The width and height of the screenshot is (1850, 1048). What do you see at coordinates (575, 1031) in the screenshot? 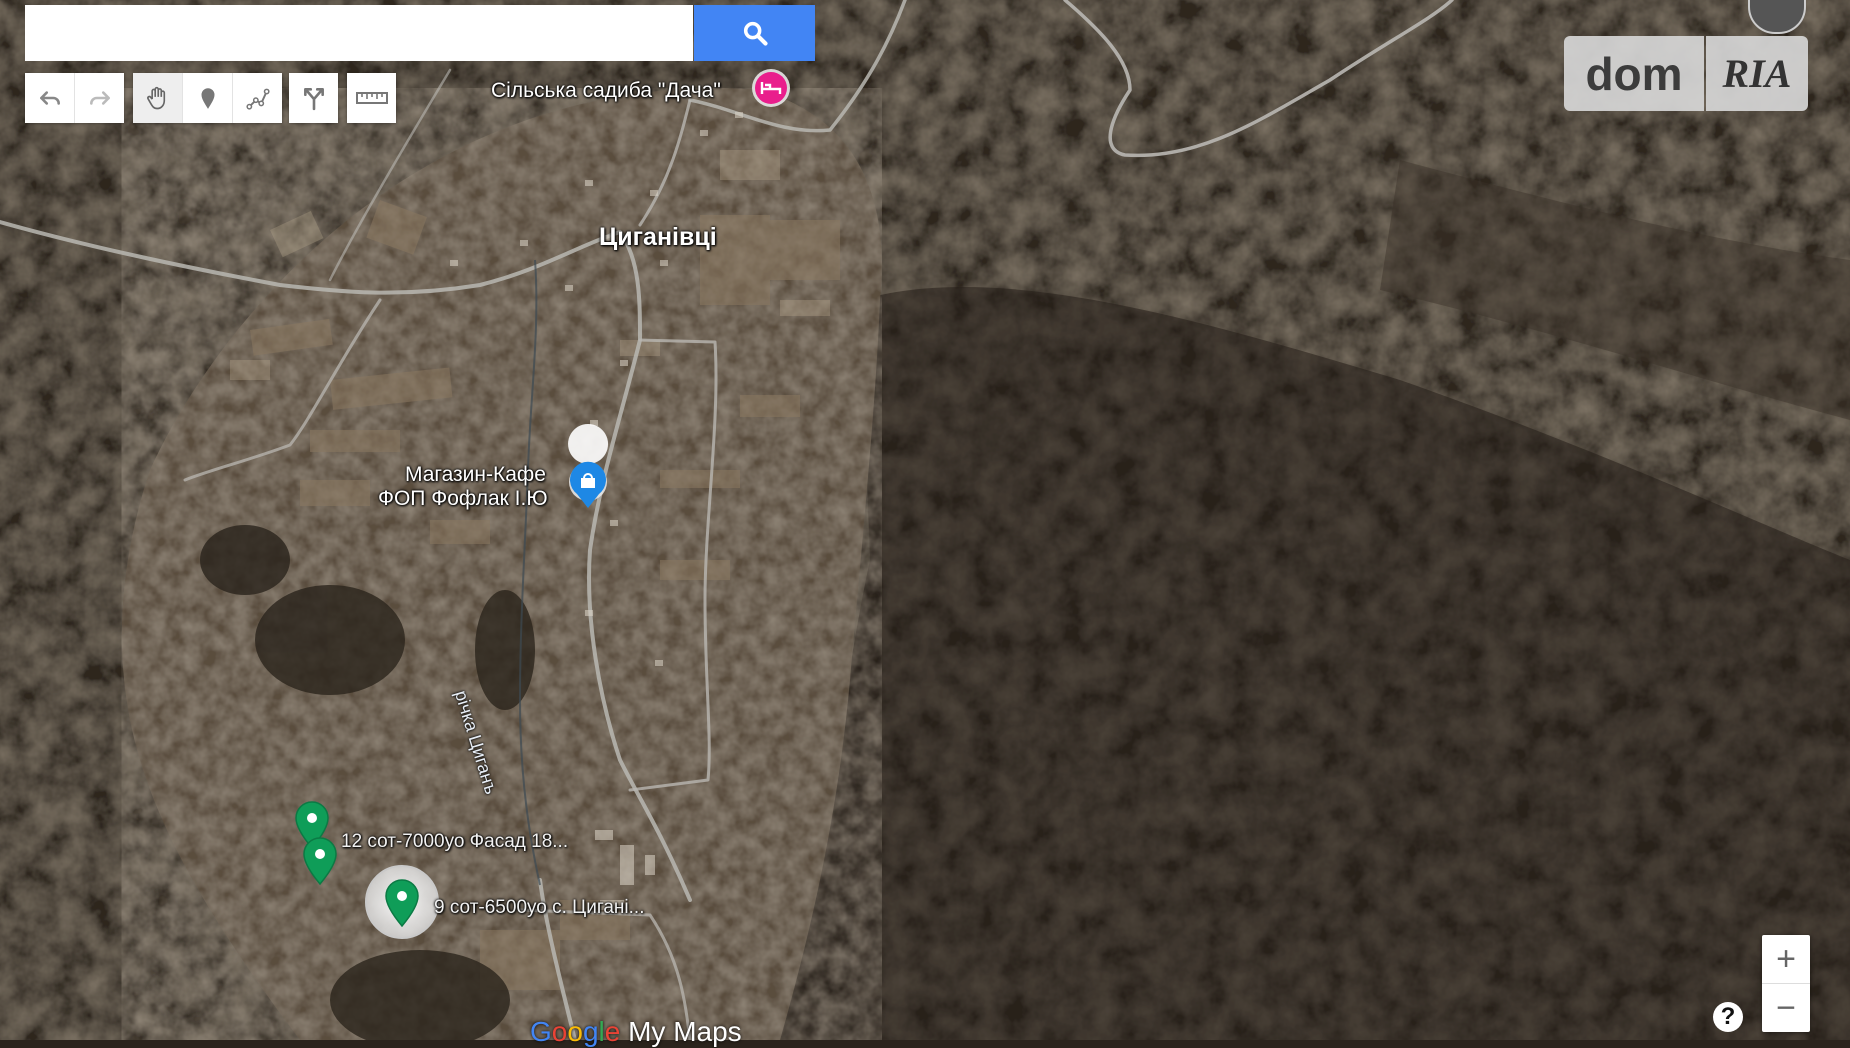
I see `google-logo: Google` at bounding box center [575, 1031].